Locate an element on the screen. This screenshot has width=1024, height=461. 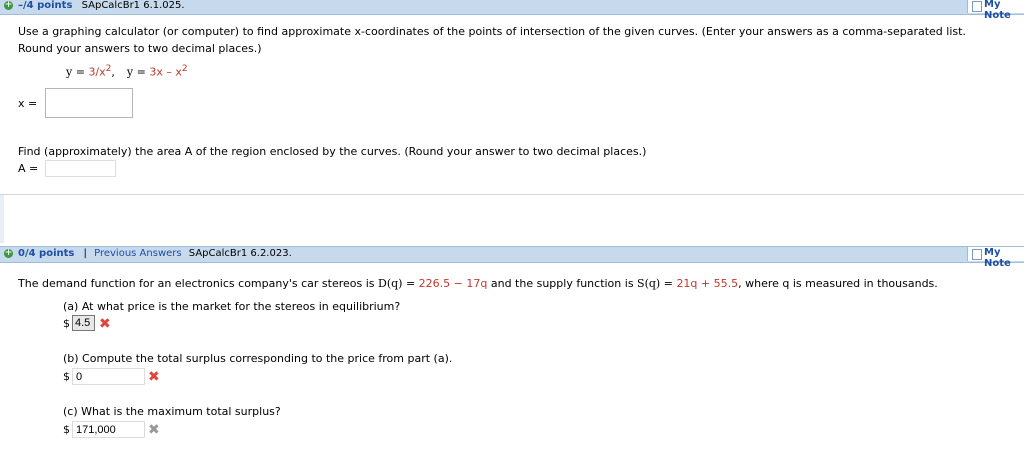
q1-points: –/4 points is located at coordinates (45, 5).